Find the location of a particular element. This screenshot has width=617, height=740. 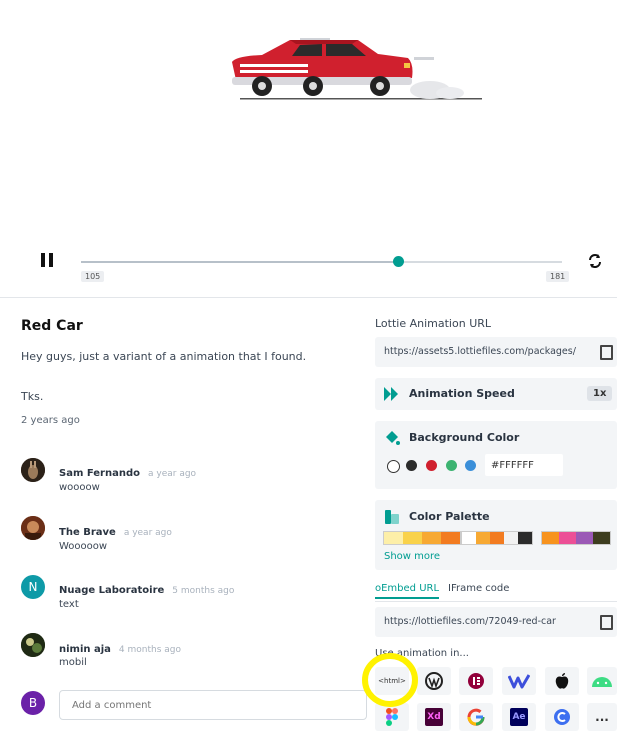

comment-time: 5 months ago is located at coordinates (203, 591).